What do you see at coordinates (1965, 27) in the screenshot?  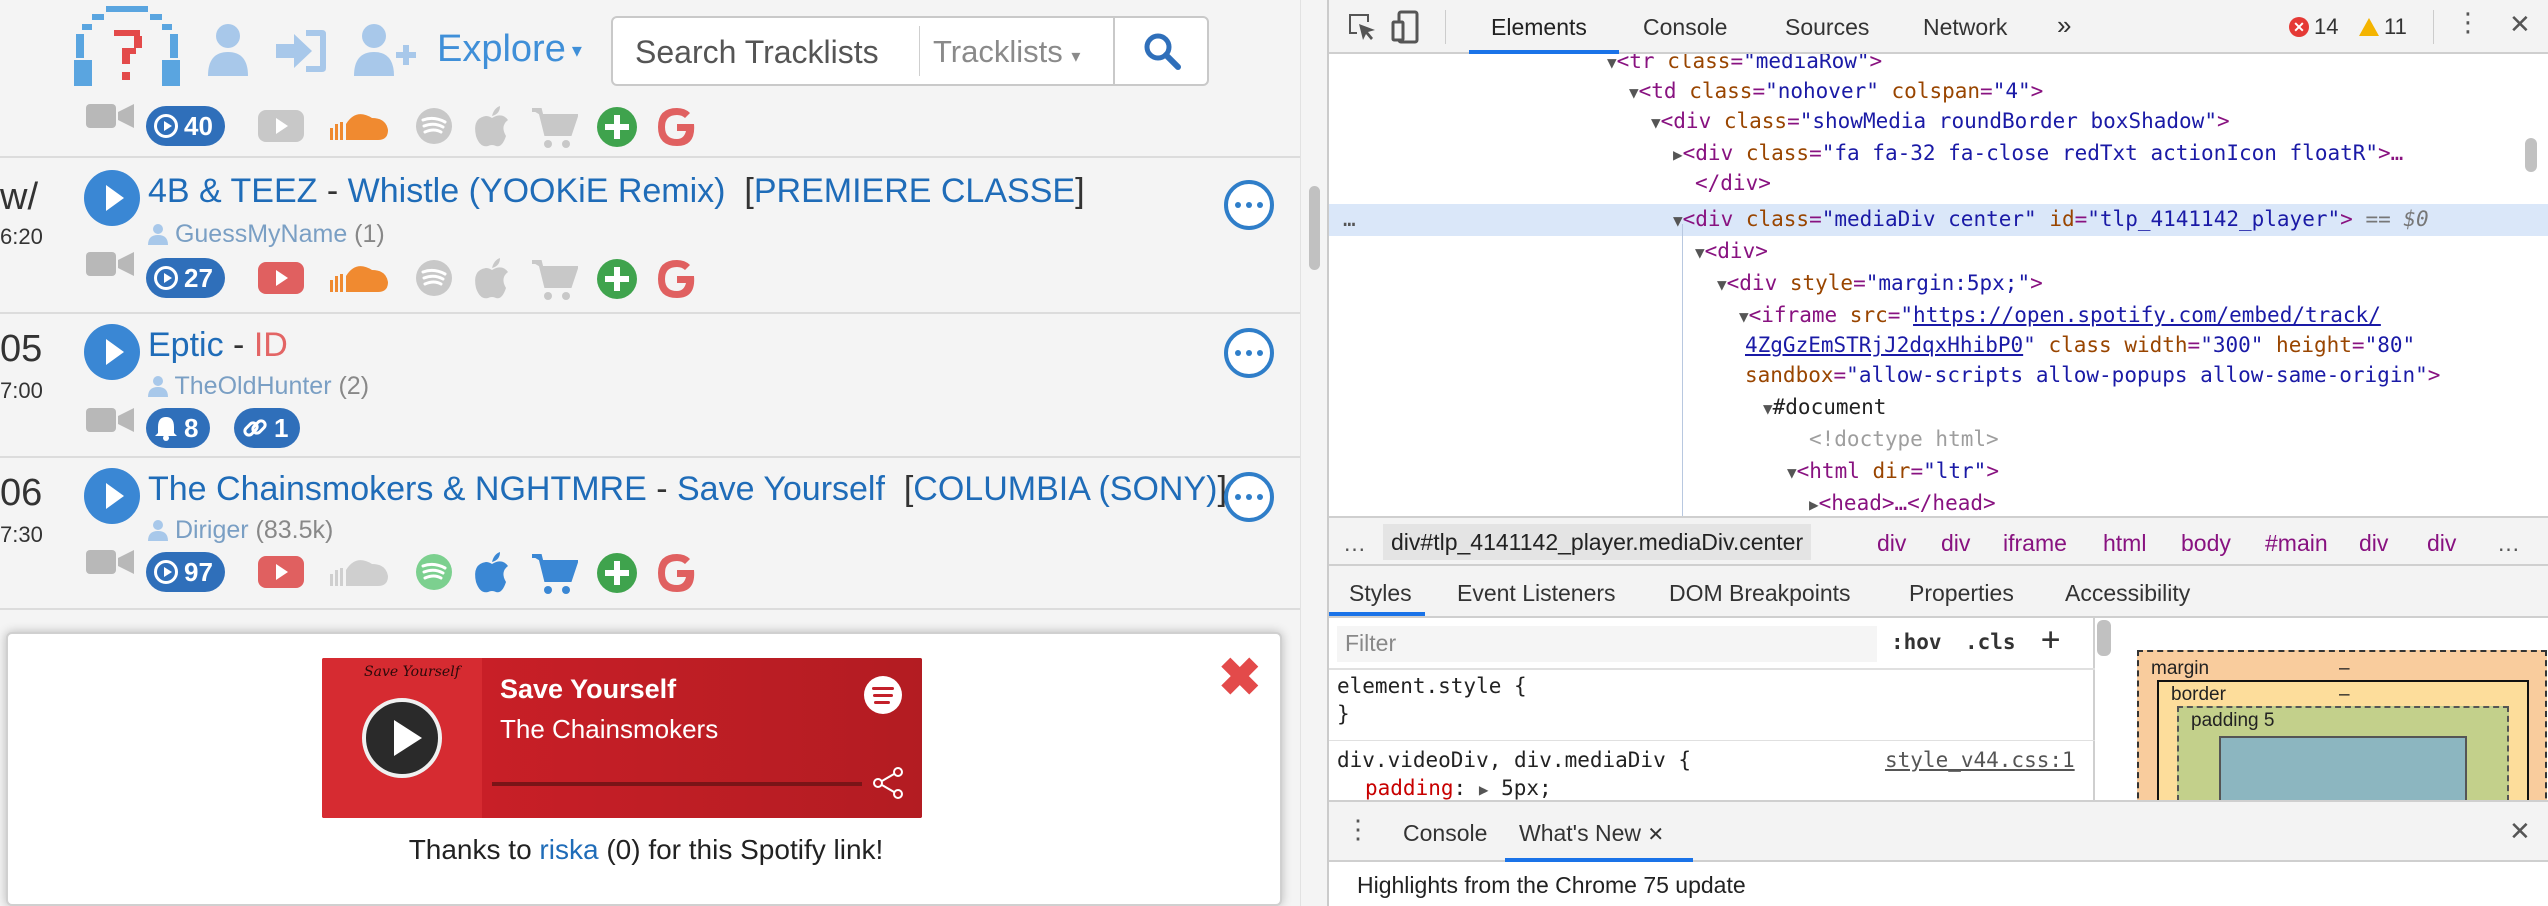 I see `tab-network: Network` at bounding box center [1965, 27].